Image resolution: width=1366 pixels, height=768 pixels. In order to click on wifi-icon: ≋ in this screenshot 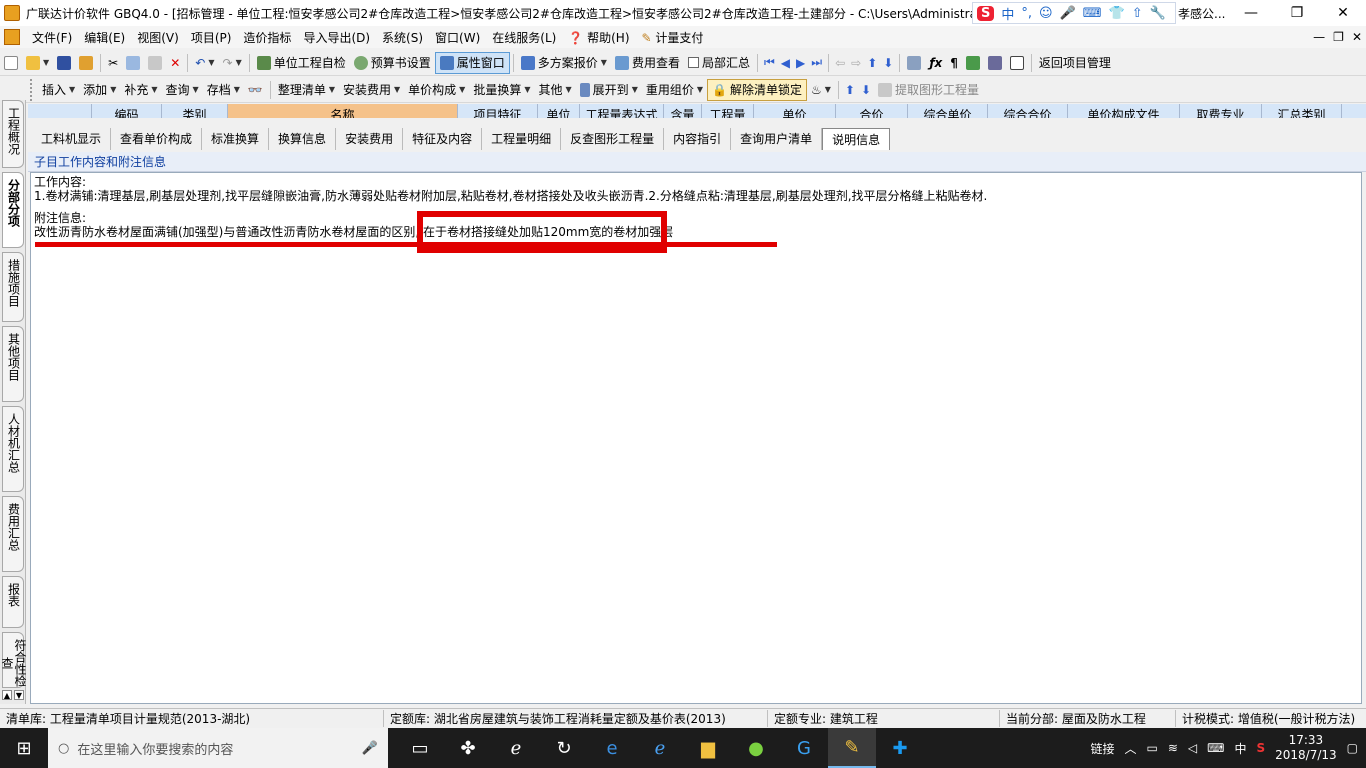, I will do `click(1173, 748)`.